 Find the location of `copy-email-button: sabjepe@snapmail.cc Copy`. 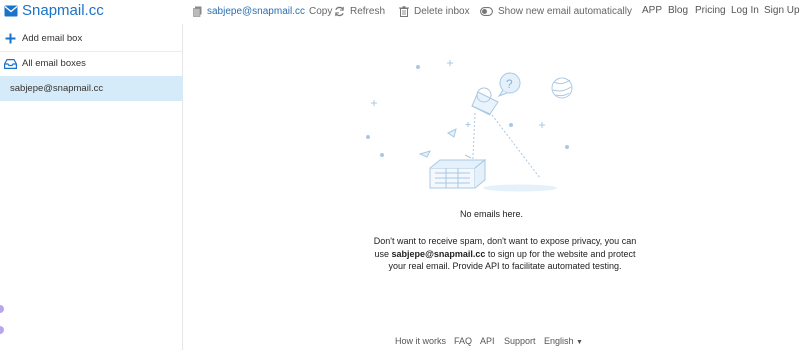

copy-email-button: sabjepe@snapmail.cc Copy is located at coordinates (262, 11).